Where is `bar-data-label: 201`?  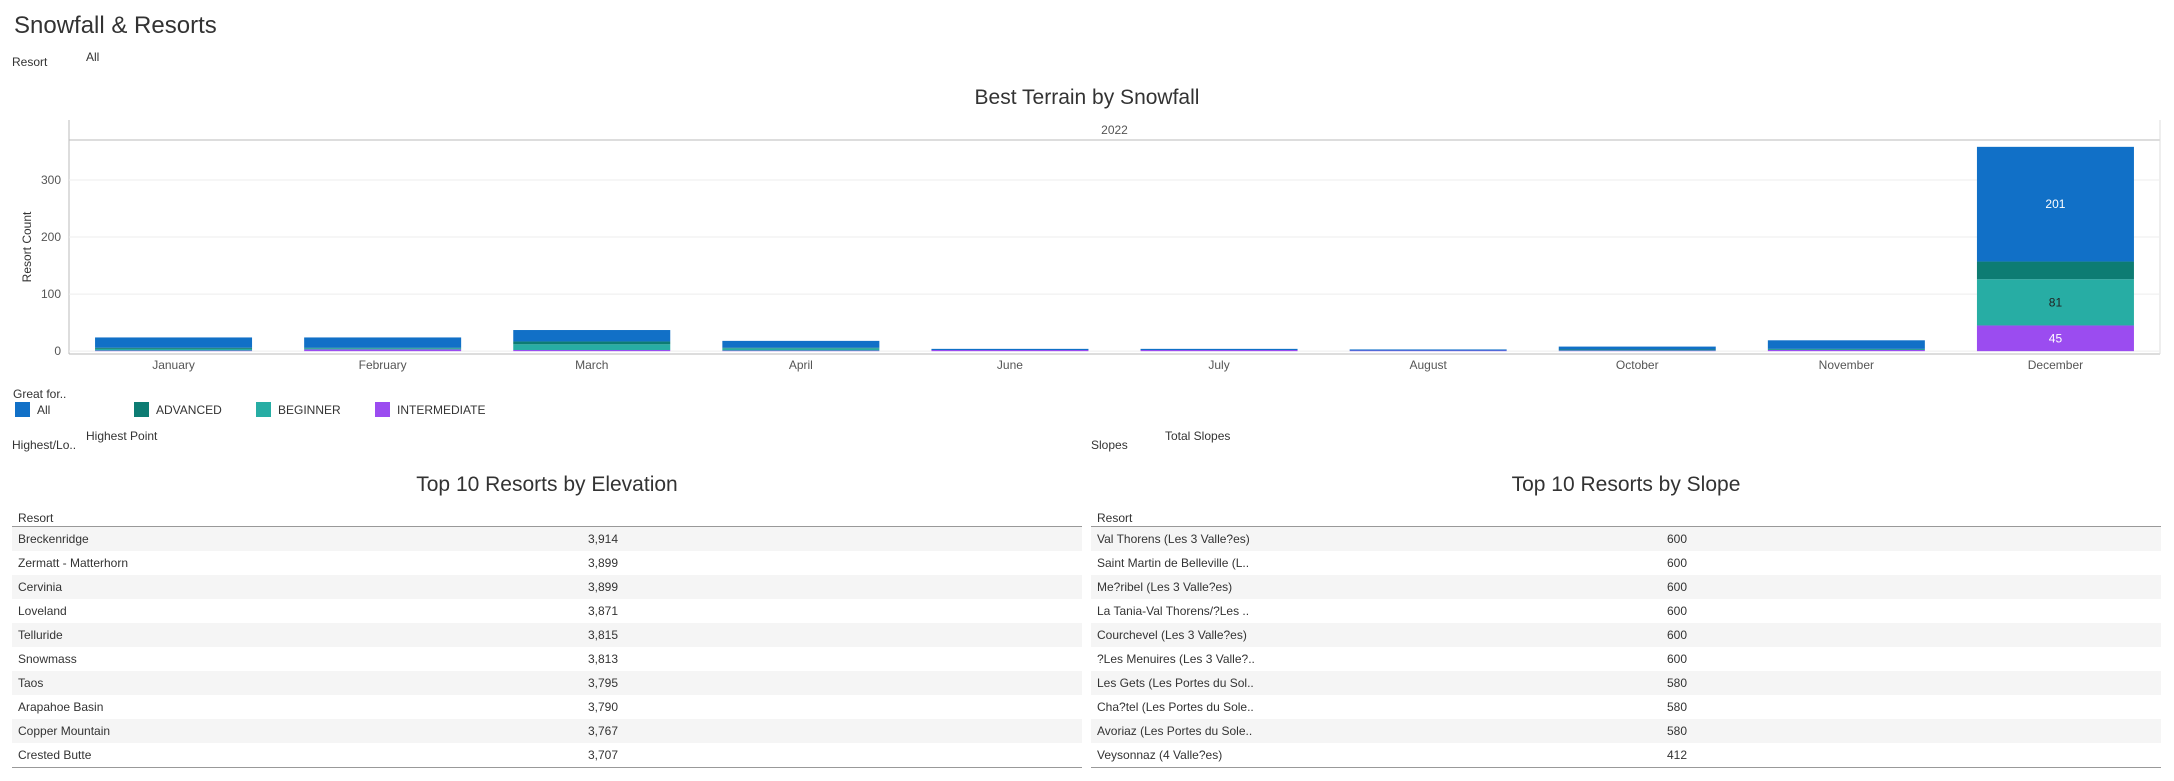 bar-data-label: 201 is located at coordinates (2055, 204).